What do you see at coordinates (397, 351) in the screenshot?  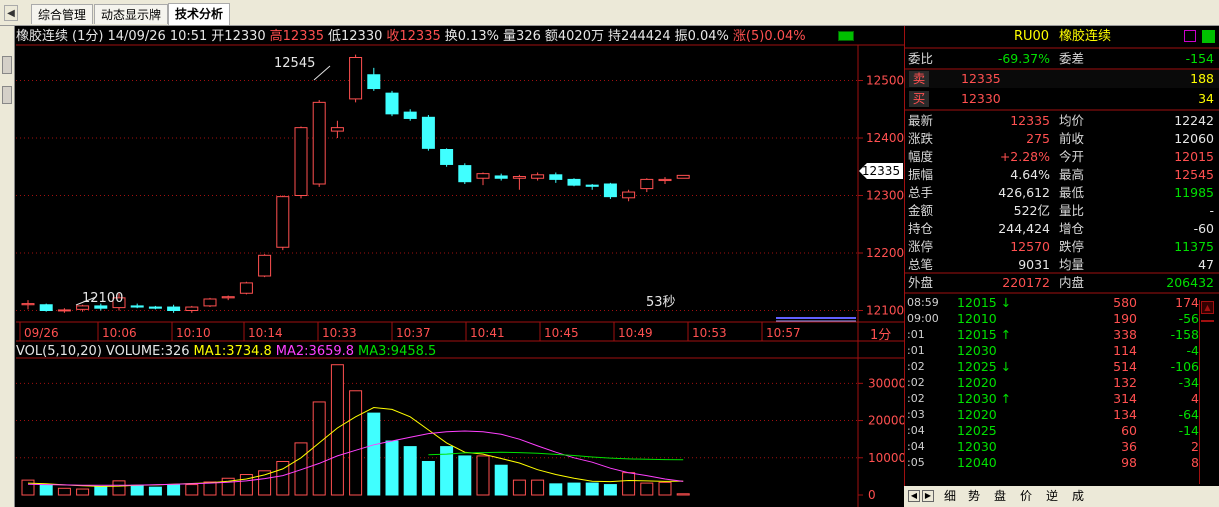 I see `ma3-value: MA3:9458.5` at bounding box center [397, 351].